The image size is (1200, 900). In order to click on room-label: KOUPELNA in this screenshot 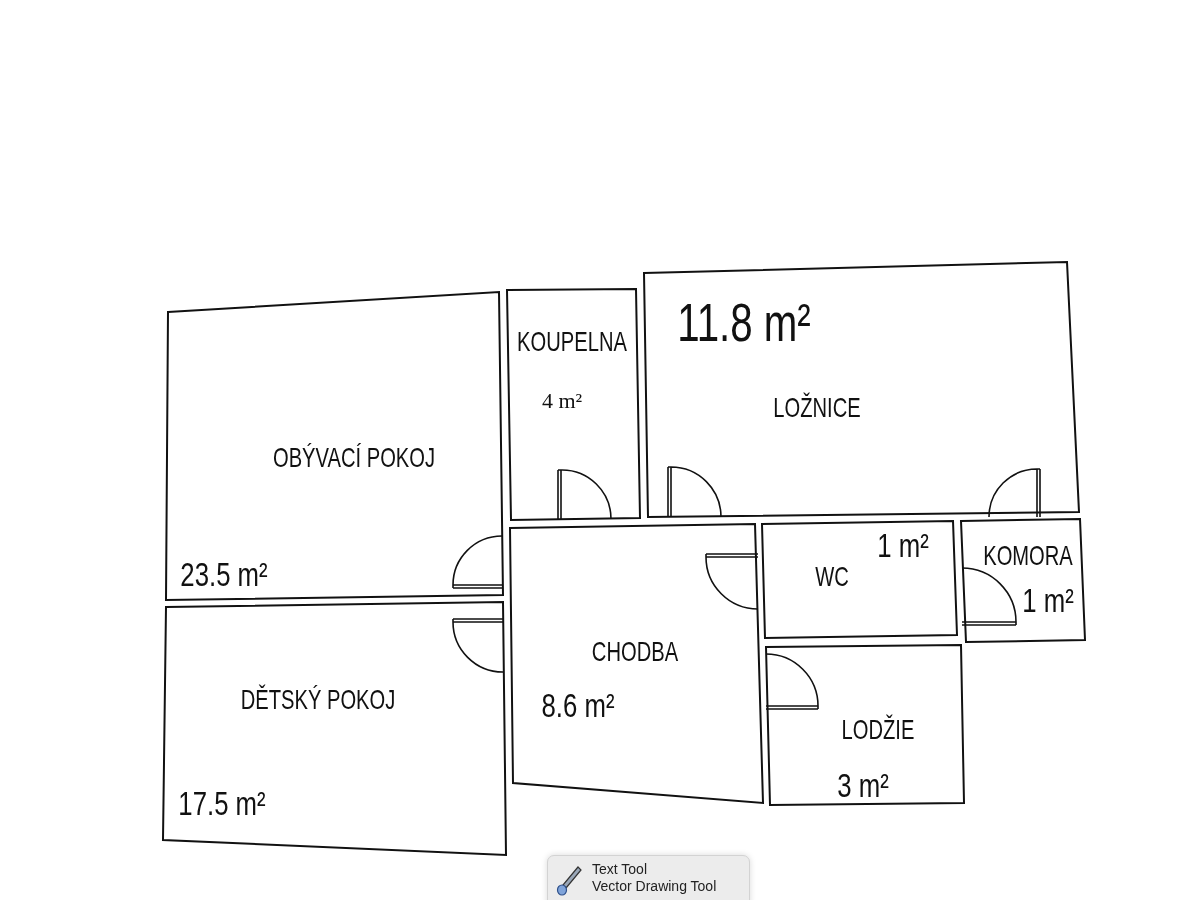, I will do `click(572, 342)`.